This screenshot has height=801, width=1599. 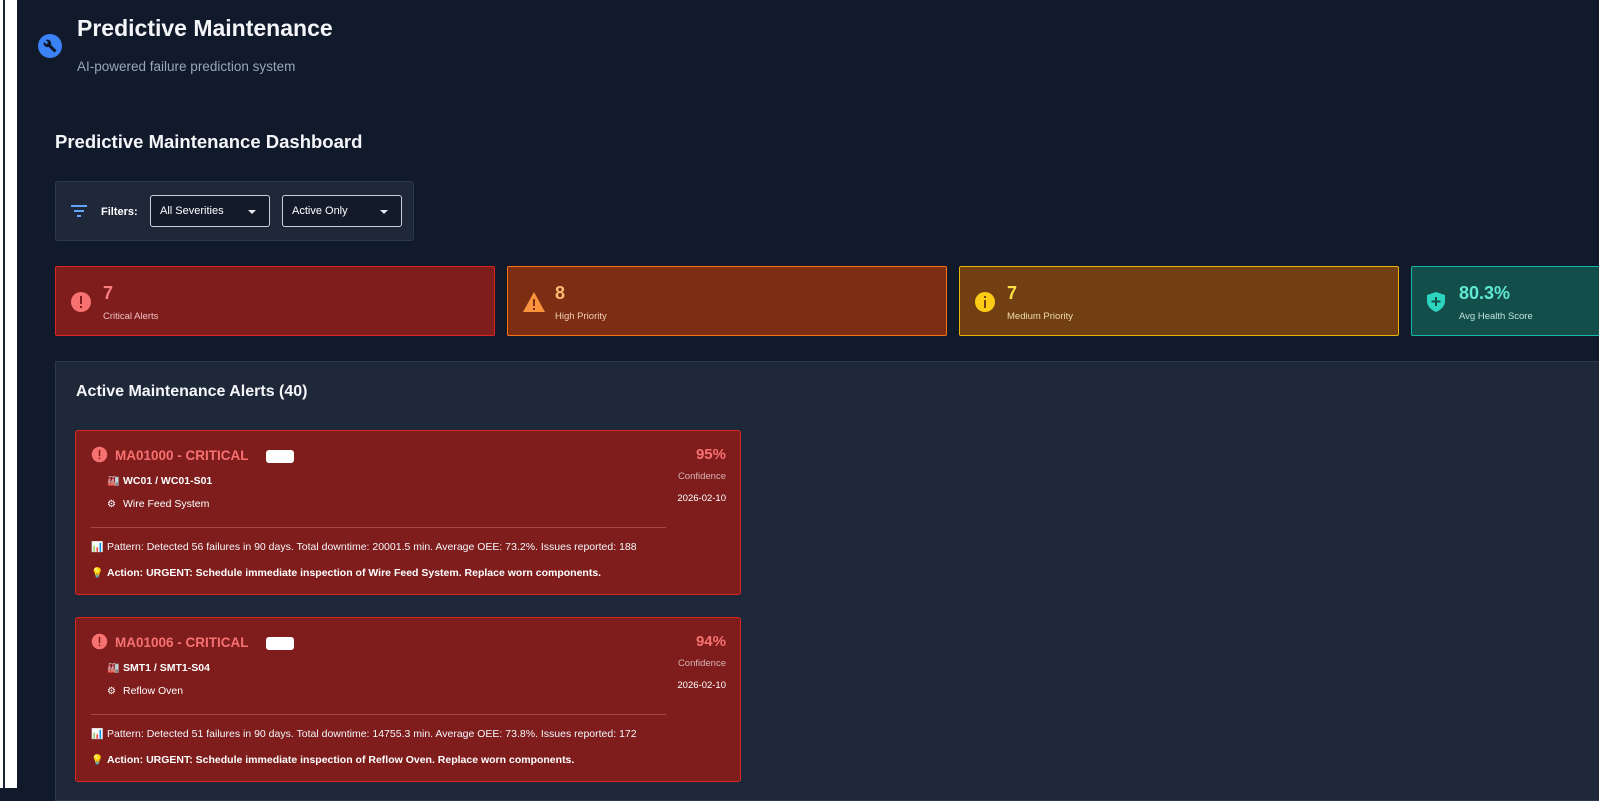 I want to click on alert-location-text: WC01 / WC01-S01, so click(x=168, y=481).